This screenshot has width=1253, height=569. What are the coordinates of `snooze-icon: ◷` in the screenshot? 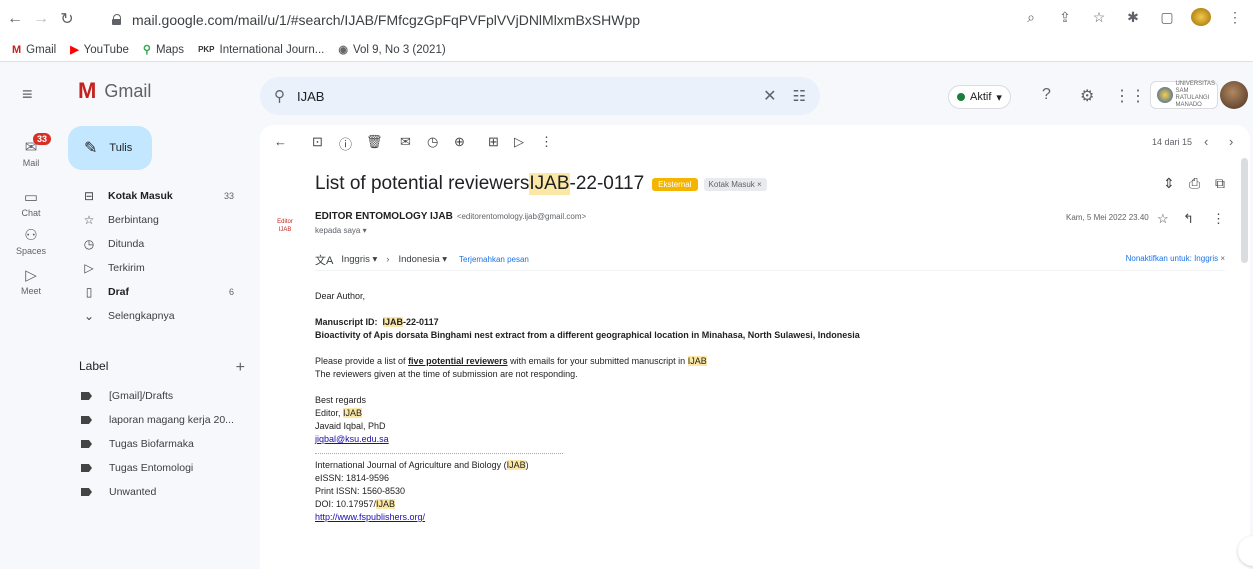 It's located at (432, 142).